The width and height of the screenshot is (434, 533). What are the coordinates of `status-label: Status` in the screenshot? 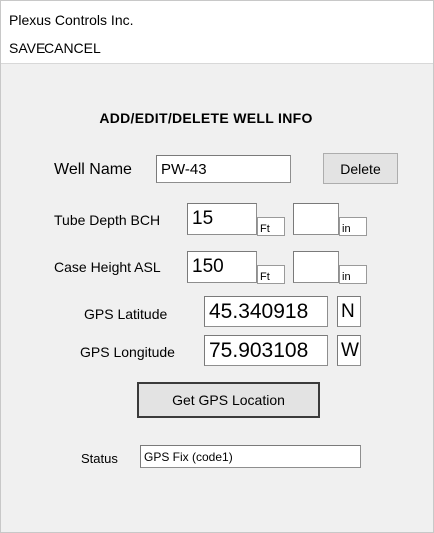 It's located at (99, 458).